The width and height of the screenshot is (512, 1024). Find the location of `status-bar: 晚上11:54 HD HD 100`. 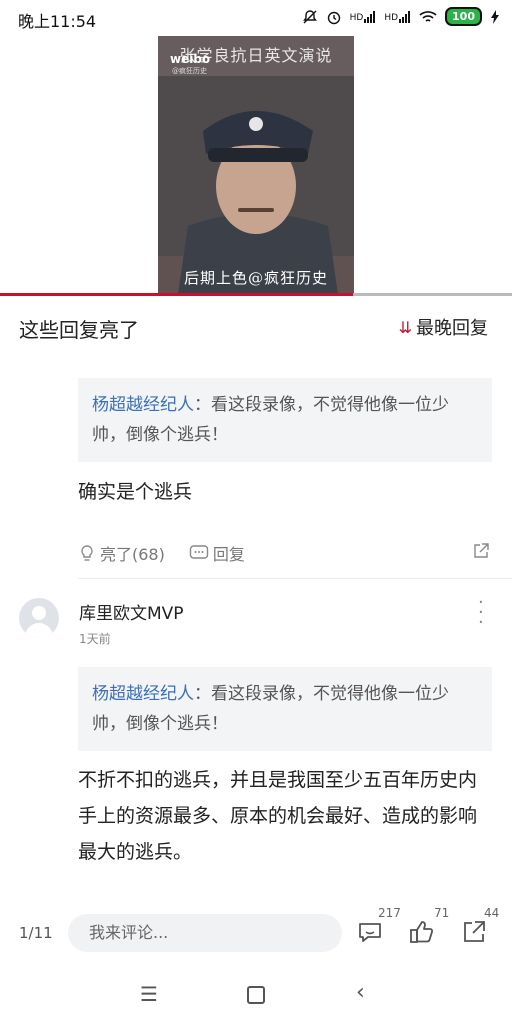

status-bar: 晚上11:54 HD HD 100 is located at coordinates (256, 18).